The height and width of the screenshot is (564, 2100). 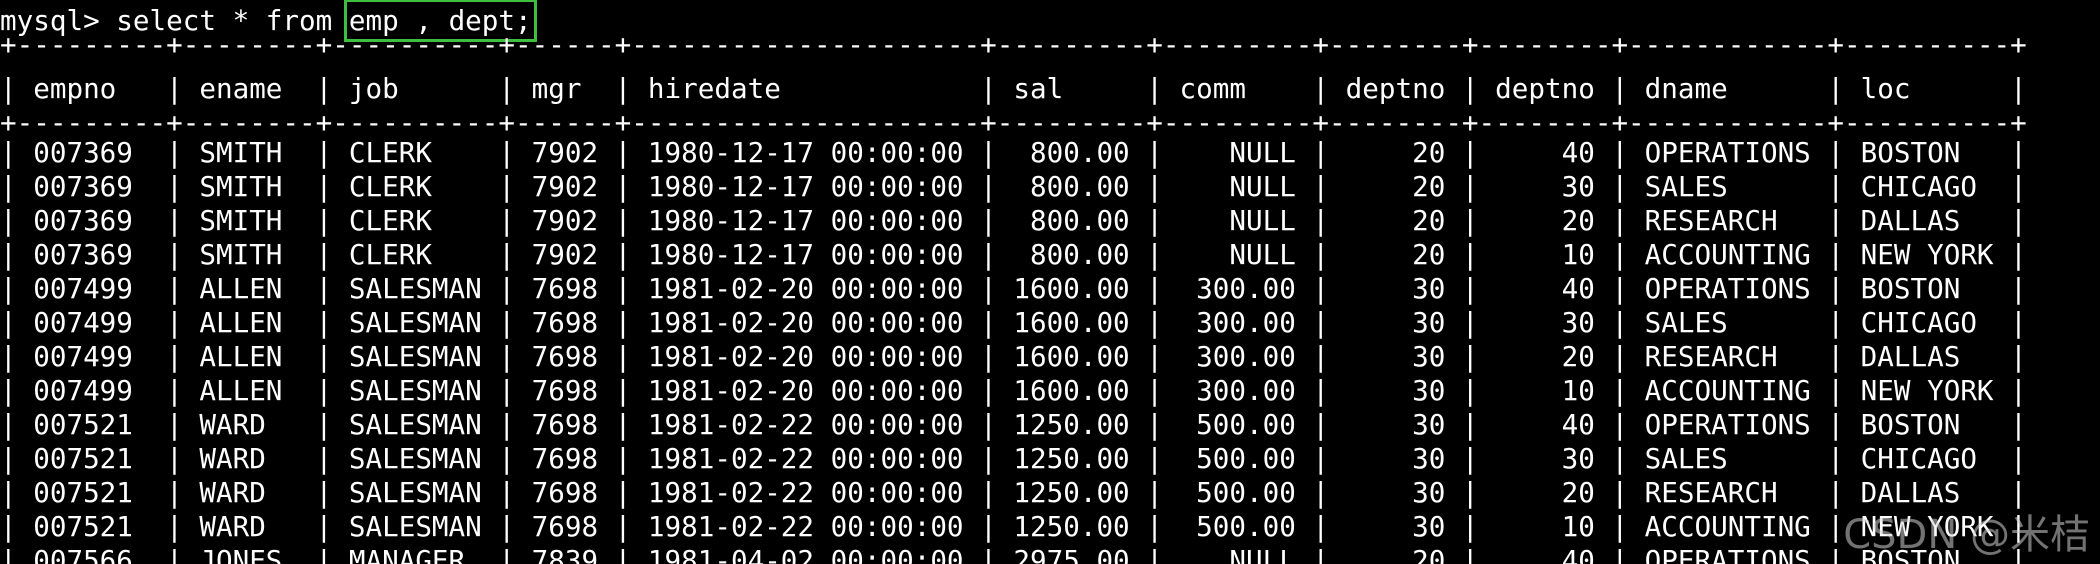 What do you see at coordinates (1966, 535) in the screenshot?
I see `csdn-watermark: CSDN @米桔` at bounding box center [1966, 535].